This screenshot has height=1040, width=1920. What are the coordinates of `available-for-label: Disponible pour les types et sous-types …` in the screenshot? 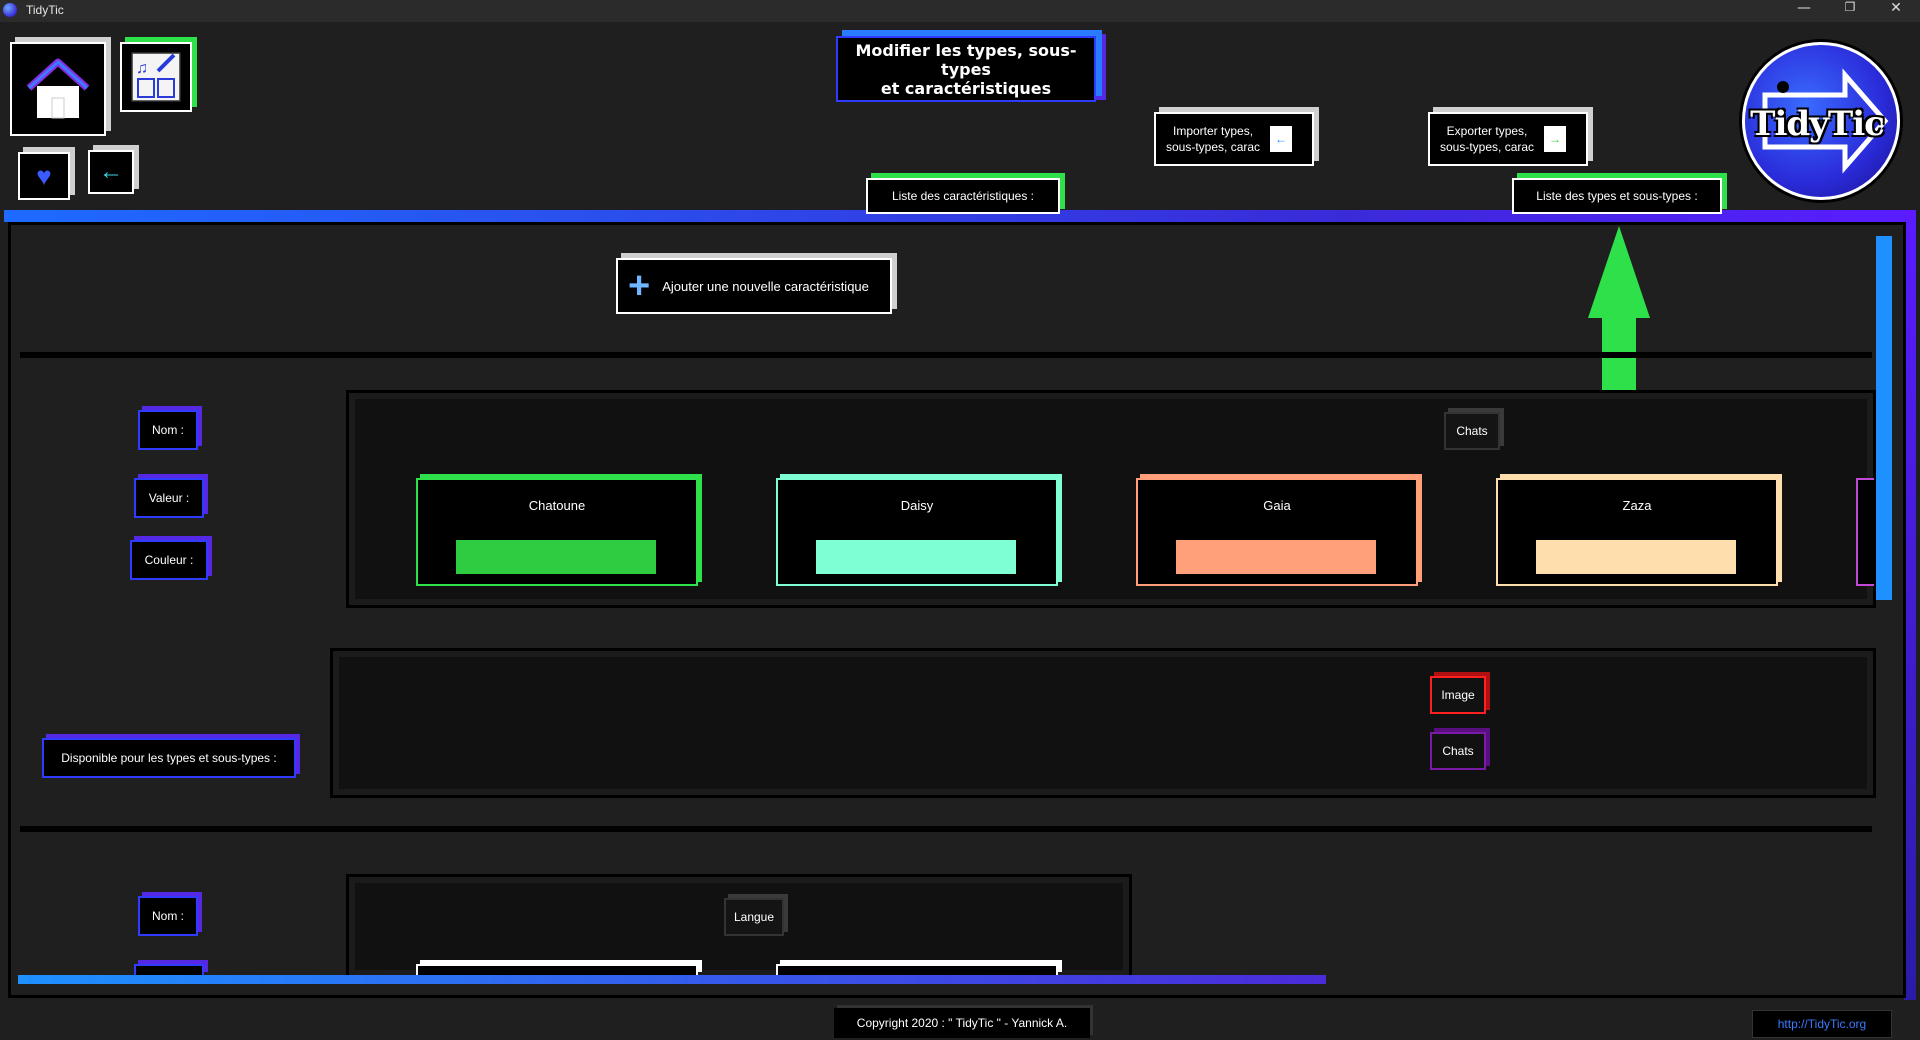 It's located at (169, 758).